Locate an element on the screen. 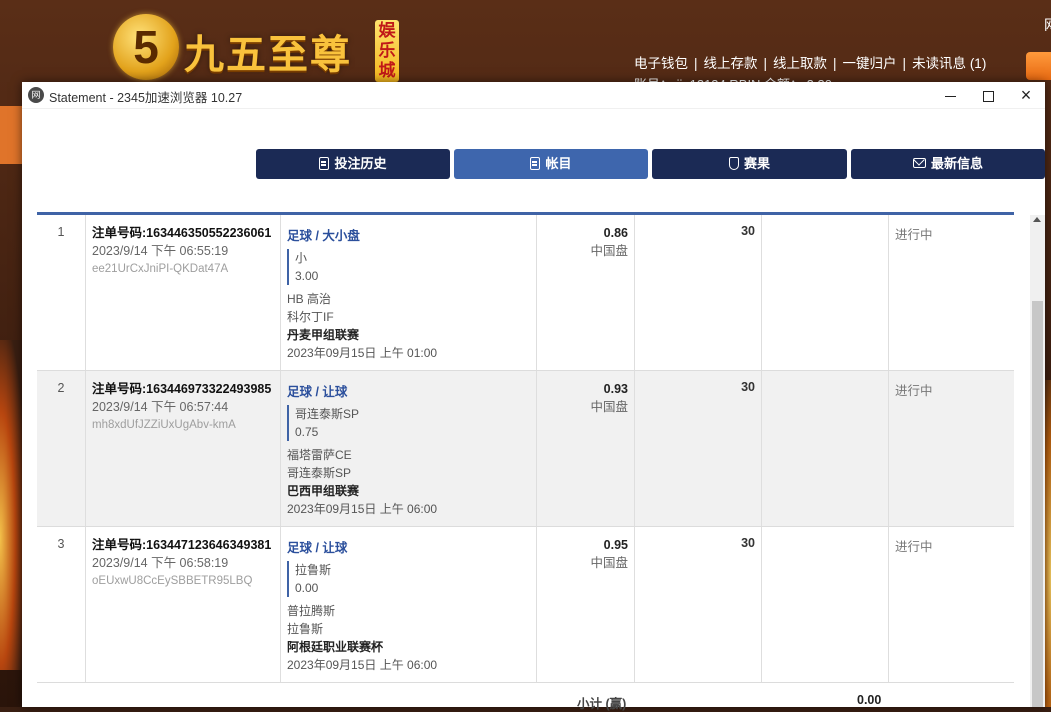 The height and width of the screenshot is (712, 1051). tab-latest-news: 最新信息 is located at coordinates (948, 164).